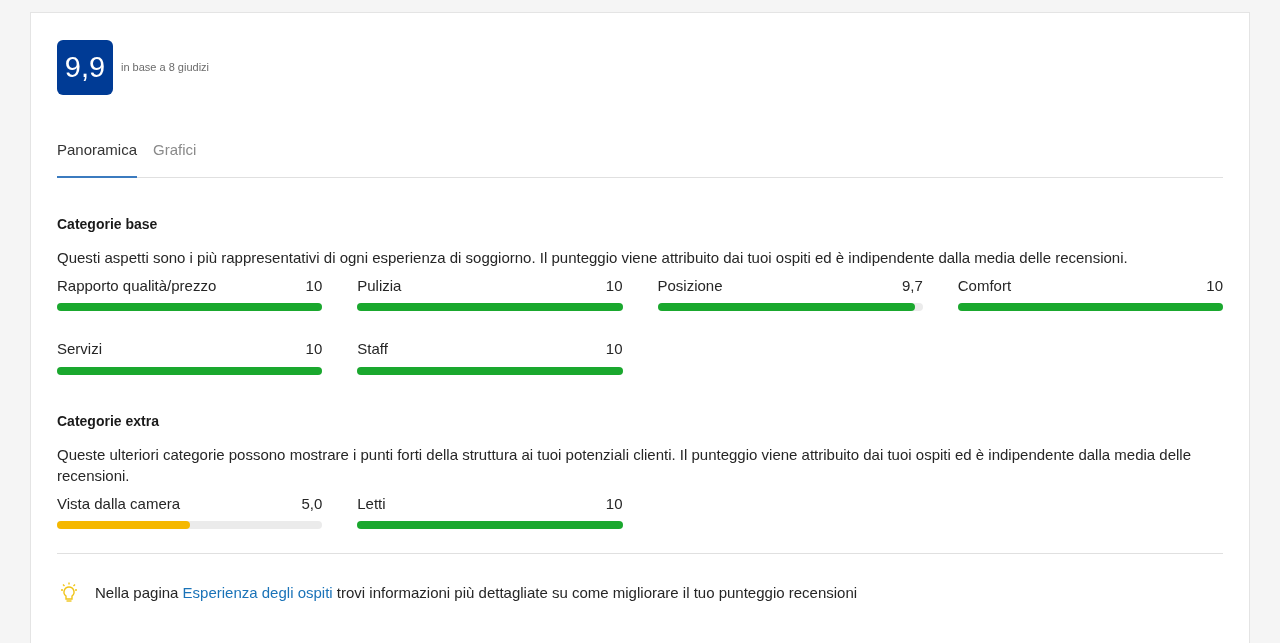 Image resolution: width=1280 pixels, height=643 pixels. I want to click on category-name: Comfort, so click(984, 285).